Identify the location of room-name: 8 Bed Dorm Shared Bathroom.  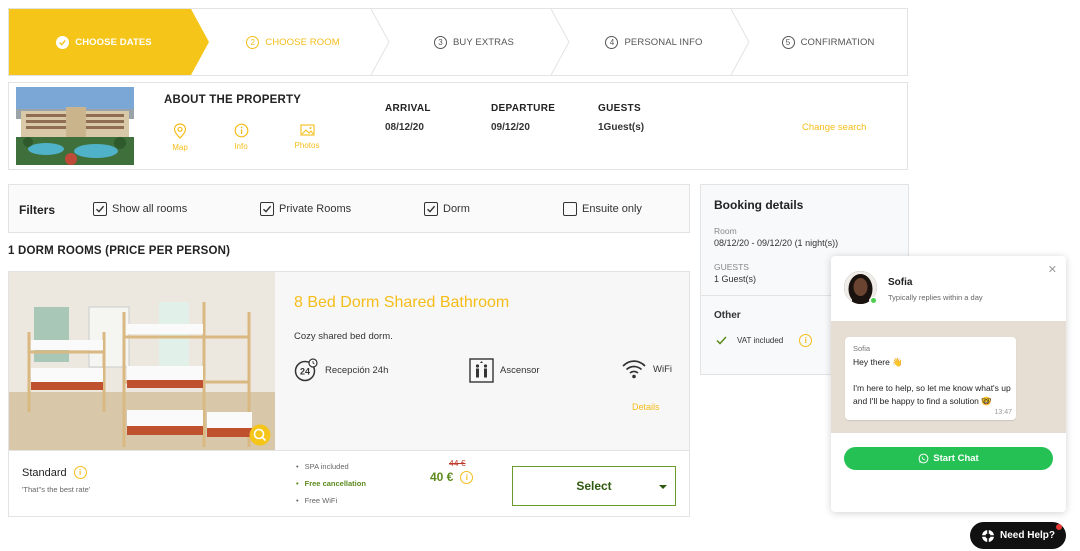
(401, 303).